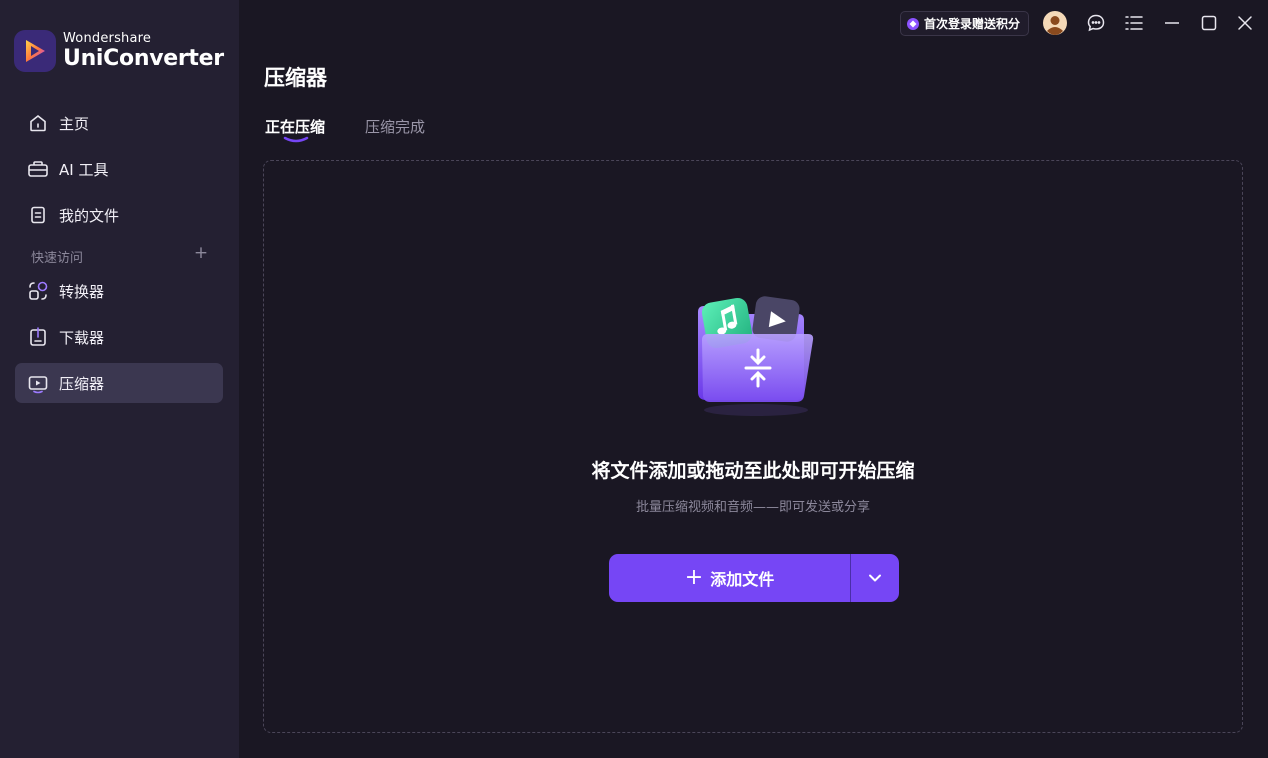 The image size is (1268, 758). I want to click on sidebar-item-my-files: 我的文件, so click(119, 215).